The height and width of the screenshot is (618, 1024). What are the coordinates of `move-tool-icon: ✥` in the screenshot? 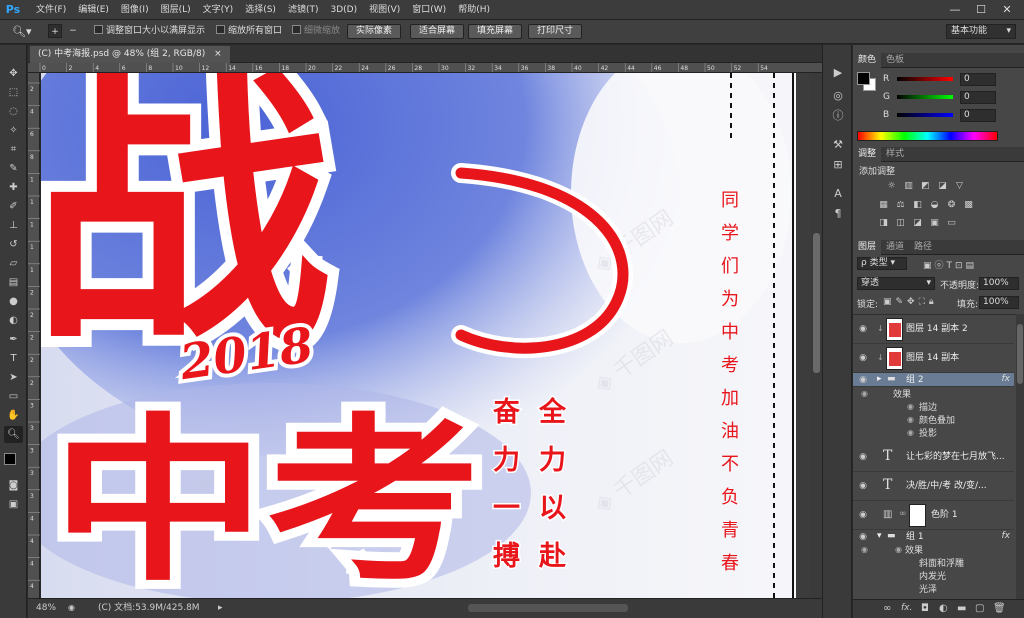 It's located at (13, 73).